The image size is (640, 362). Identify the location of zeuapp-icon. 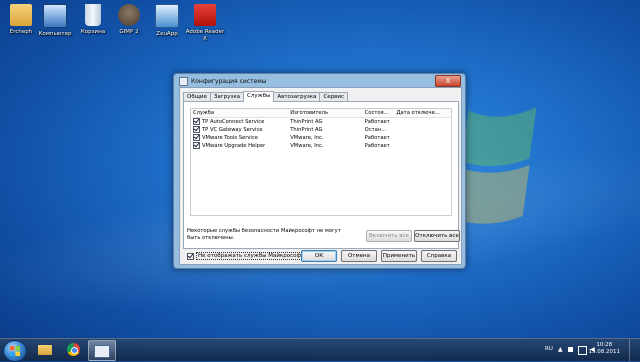
(167, 16).